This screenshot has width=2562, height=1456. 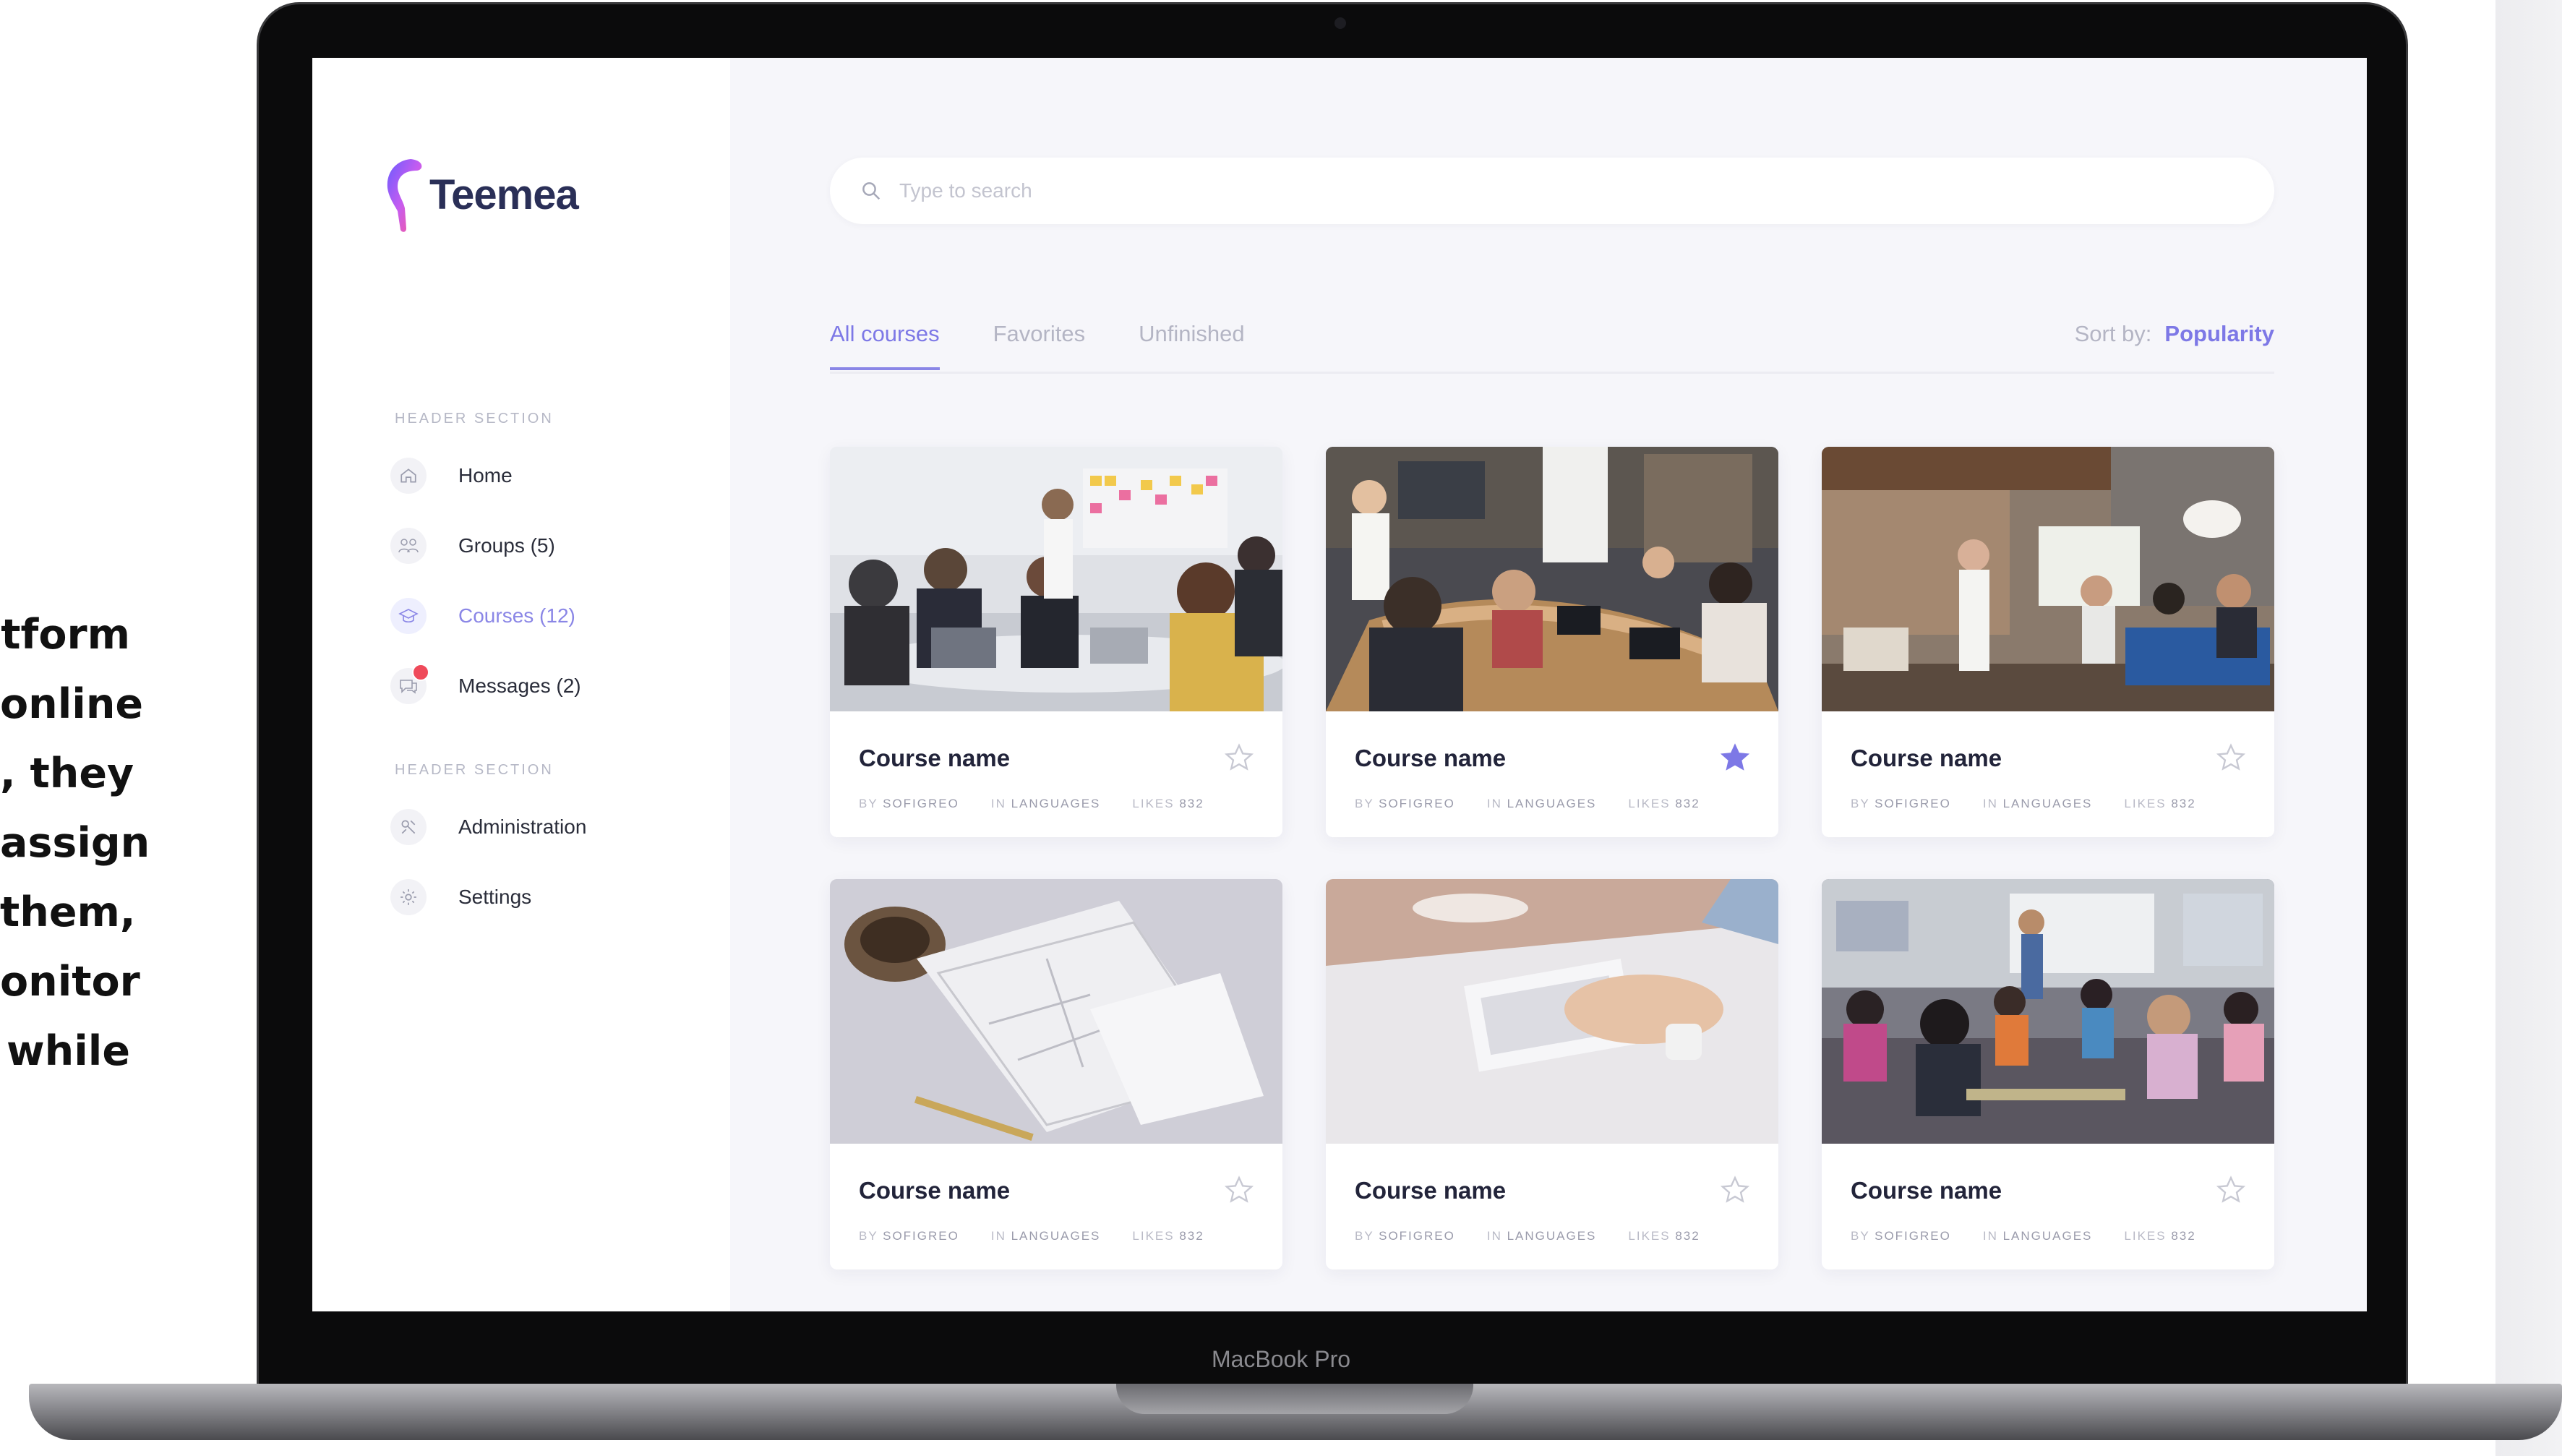 I want to click on logo: Teemea, so click(x=480, y=194).